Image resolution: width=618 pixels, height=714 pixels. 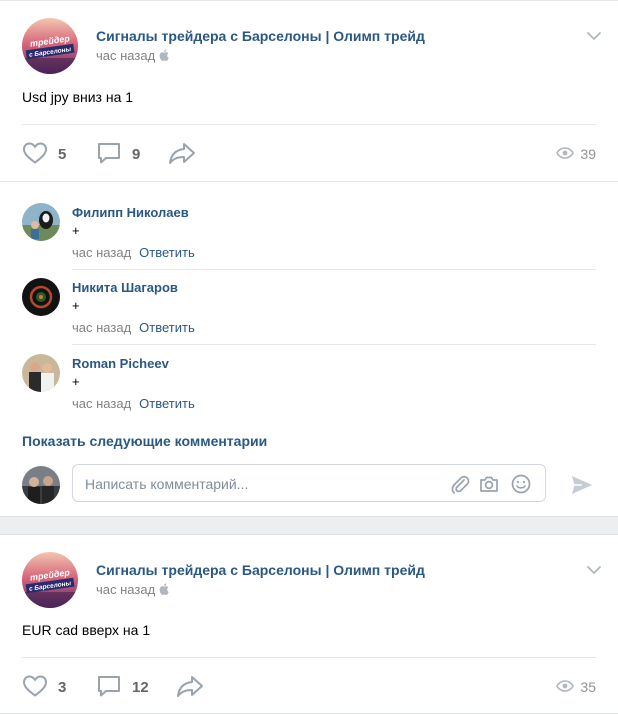 What do you see at coordinates (489, 484) in the screenshot?
I see `camera-icon` at bounding box center [489, 484].